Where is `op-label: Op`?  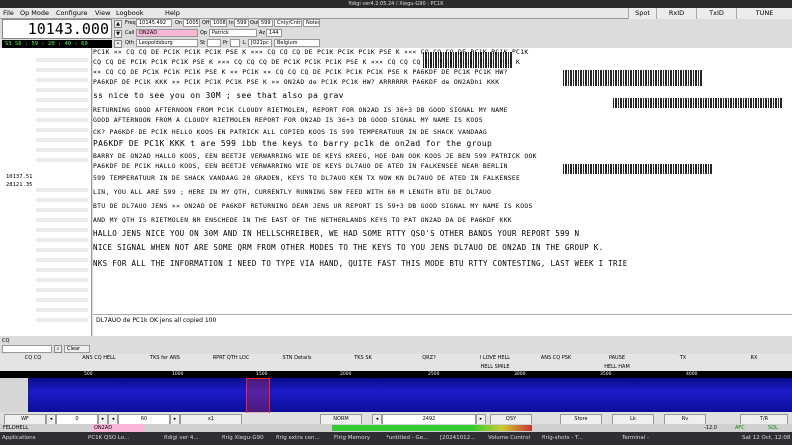 op-label: Op is located at coordinates (204, 33).